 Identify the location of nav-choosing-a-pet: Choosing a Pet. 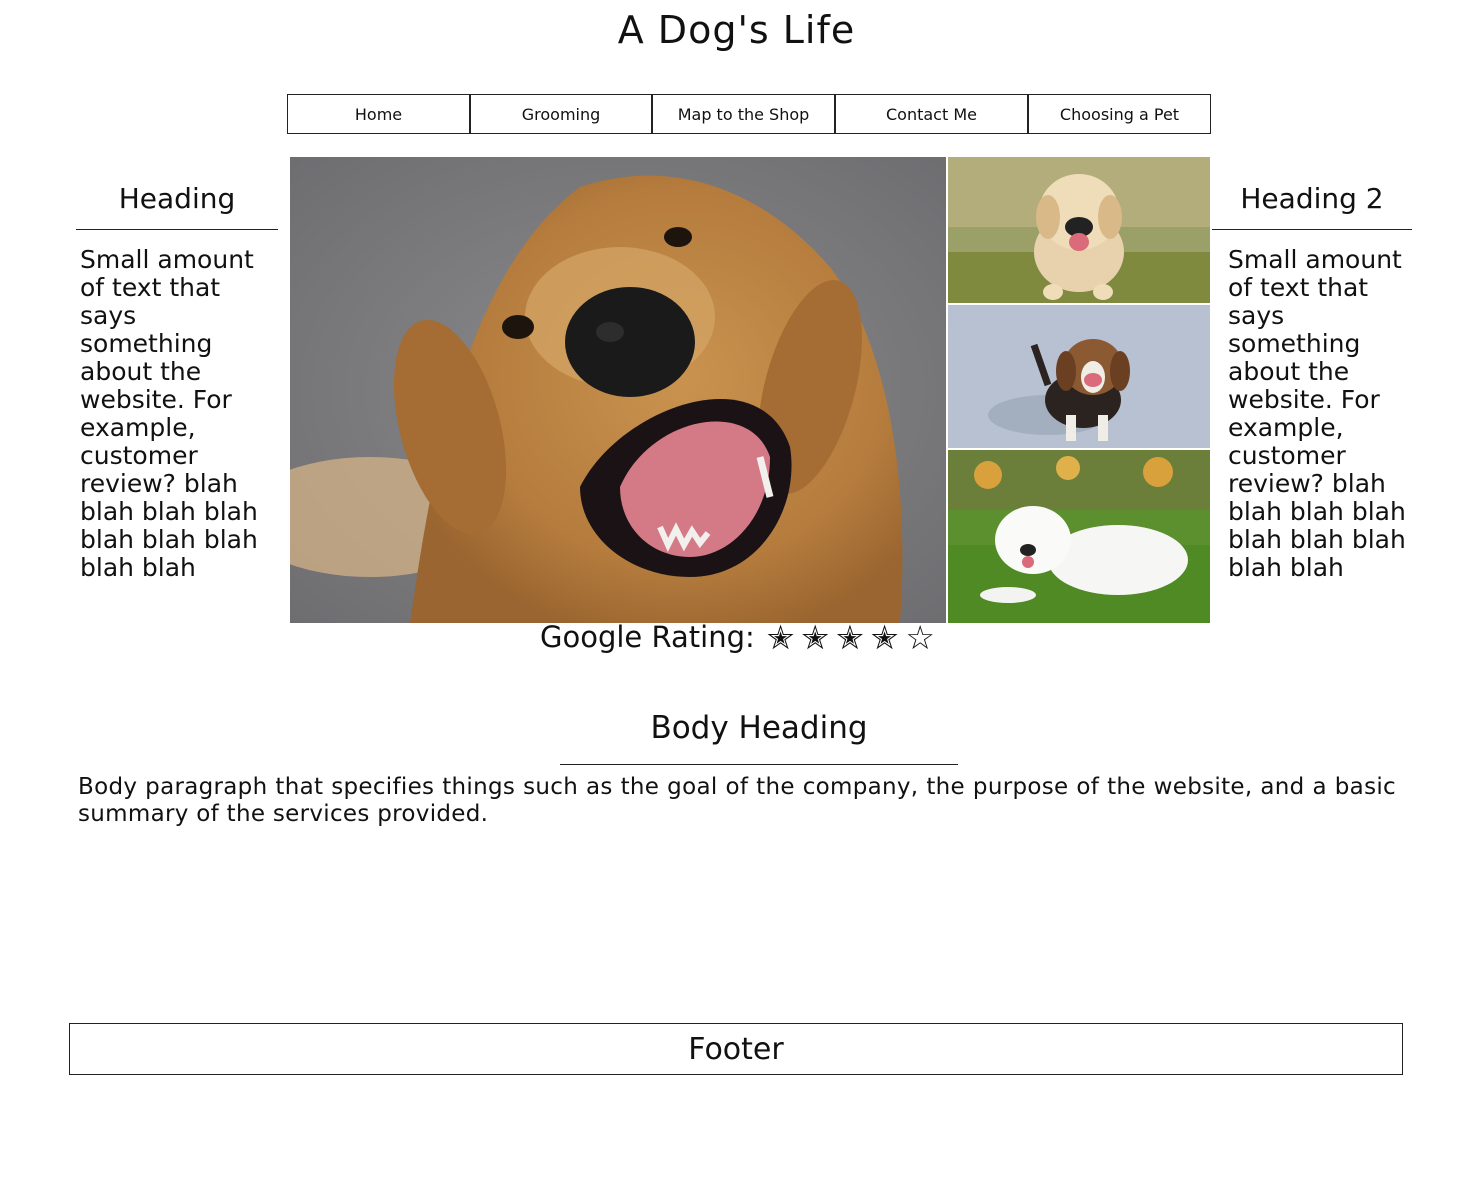
(1119, 114).